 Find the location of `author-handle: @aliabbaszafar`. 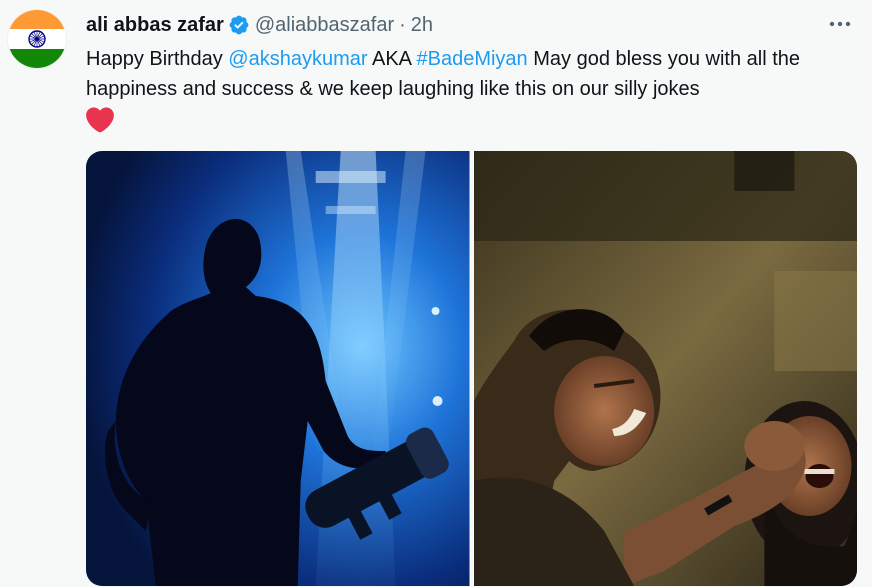

author-handle: @aliabbaszafar is located at coordinates (324, 25).